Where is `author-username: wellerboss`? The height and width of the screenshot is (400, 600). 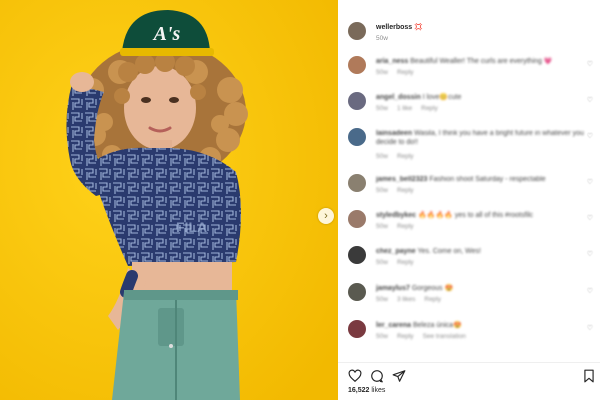
author-username: wellerboss is located at coordinates (394, 27).